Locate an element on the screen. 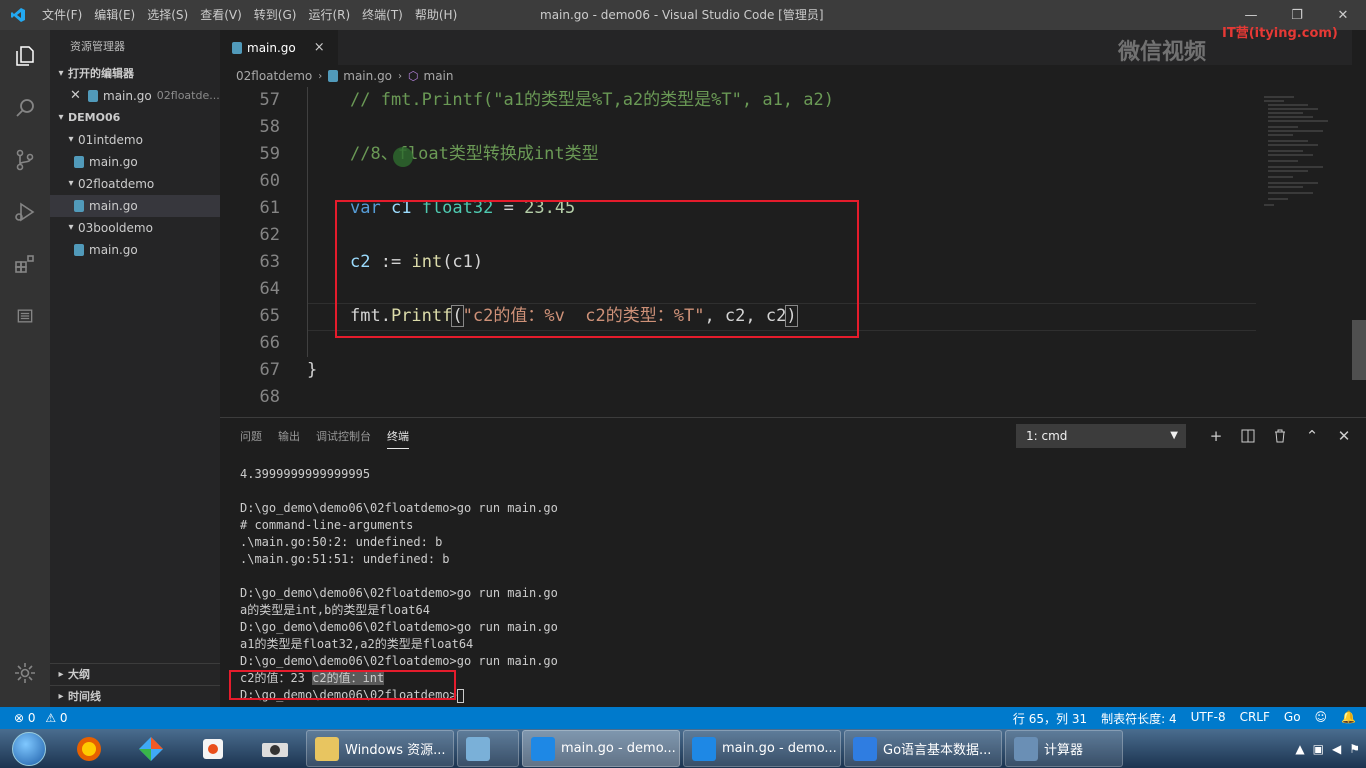  tab-close-icon: × is located at coordinates (319, 47).